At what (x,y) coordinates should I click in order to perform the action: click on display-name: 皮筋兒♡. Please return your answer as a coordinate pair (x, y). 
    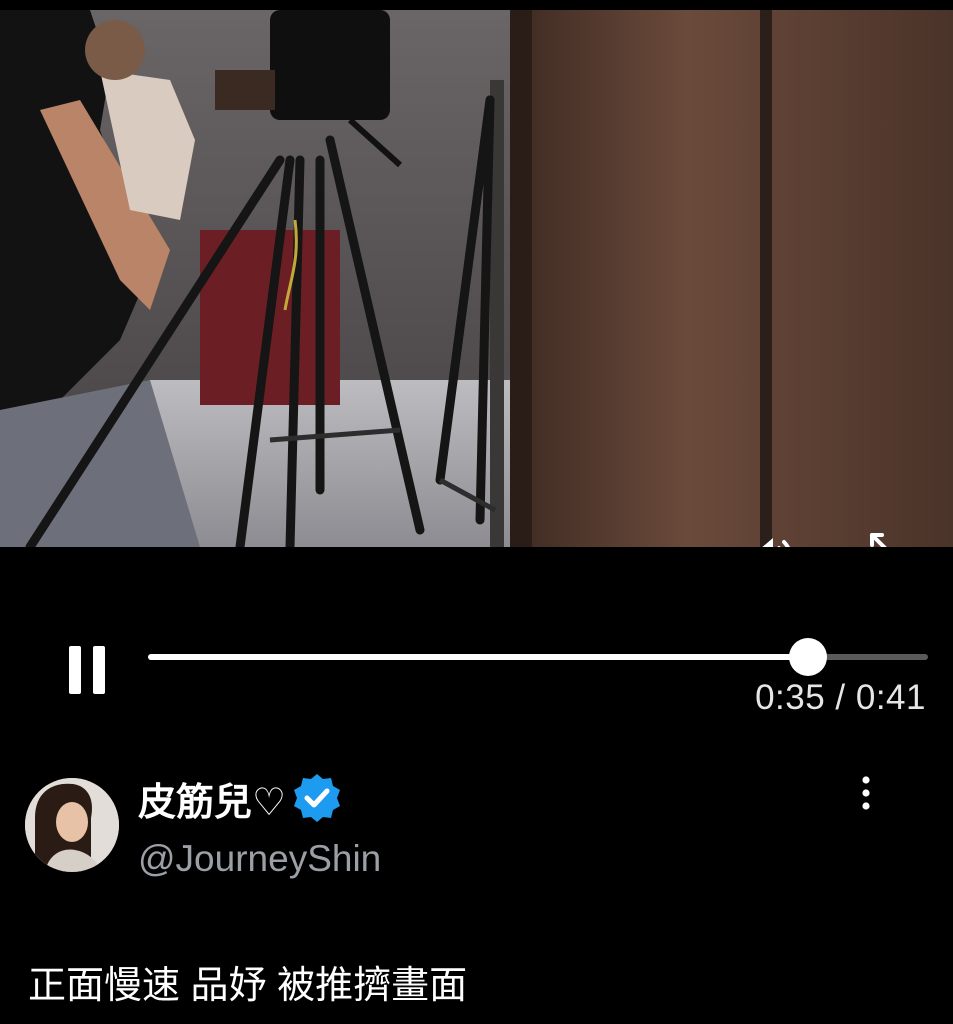
    Looking at the image, I should click on (212, 798).